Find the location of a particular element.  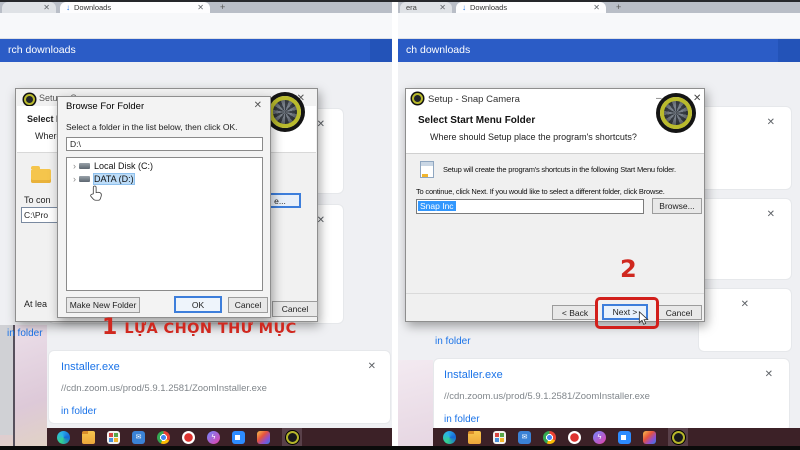

setup-app-icon is located at coordinates (417, 98).